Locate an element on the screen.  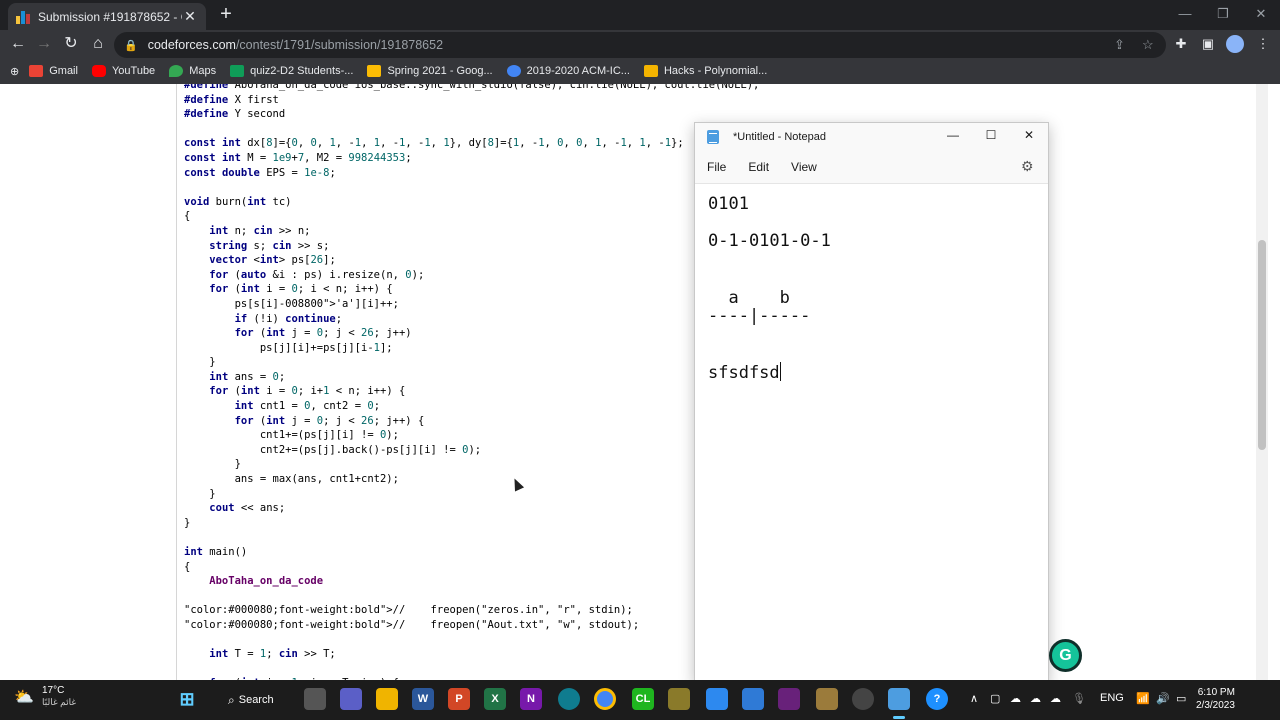
notepad-minimize-icon: — is located at coordinates (953, 137).